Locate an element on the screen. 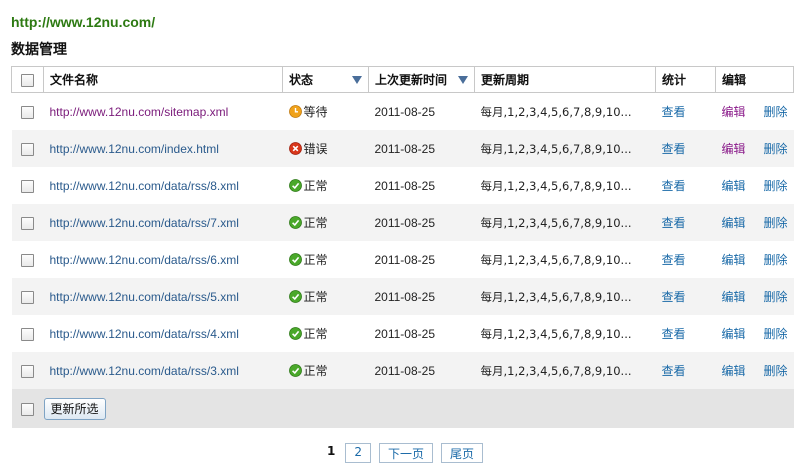  column-header-last-update: 上次更新时间 is located at coordinates (421, 79).